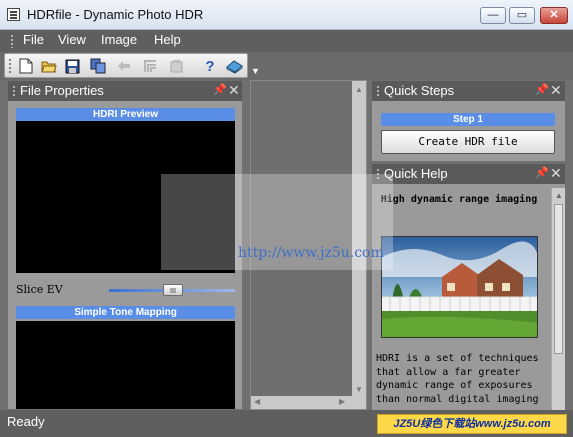 The width and height of the screenshot is (573, 437). What do you see at coordinates (301, 402) in the screenshot?
I see `center-horizontal-scrollbar: ◀ ▶` at bounding box center [301, 402].